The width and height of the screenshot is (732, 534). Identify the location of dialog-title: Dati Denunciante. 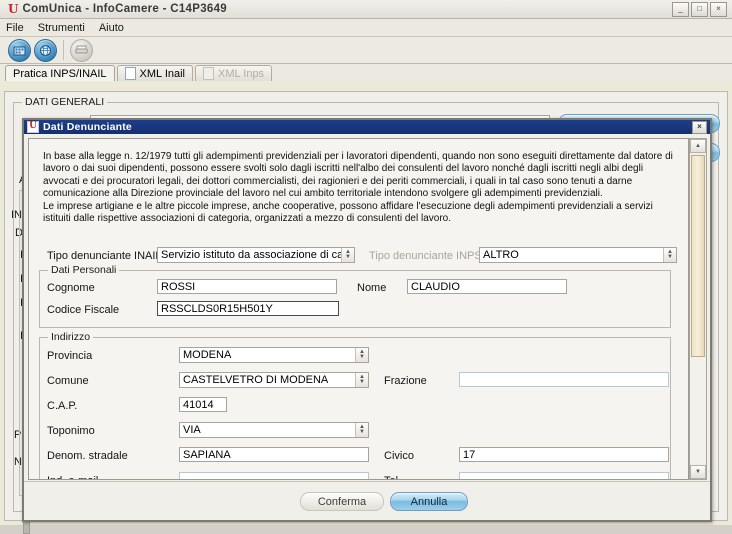
(367, 127).